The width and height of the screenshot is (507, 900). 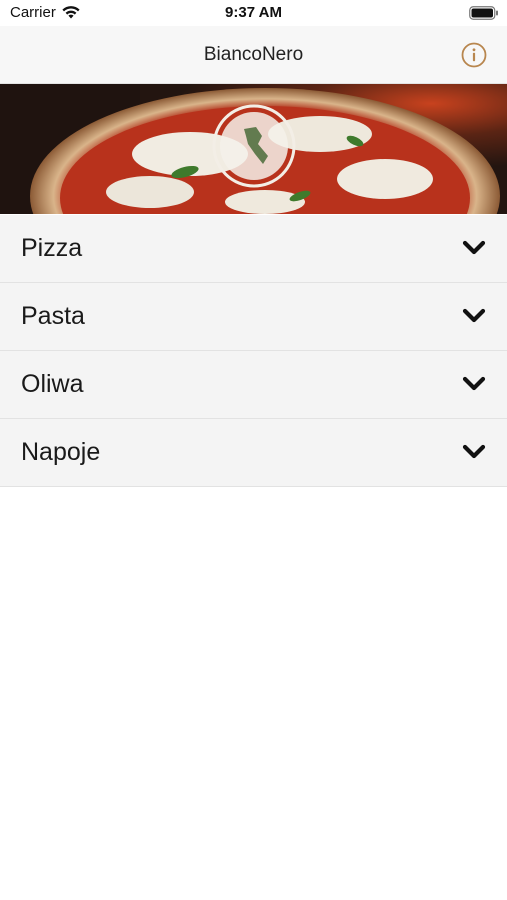 What do you see at coordinates (253, 385) in the screenshot?
I see `category-row-oliwa: Oliwa` at bounding box center [253, 385].